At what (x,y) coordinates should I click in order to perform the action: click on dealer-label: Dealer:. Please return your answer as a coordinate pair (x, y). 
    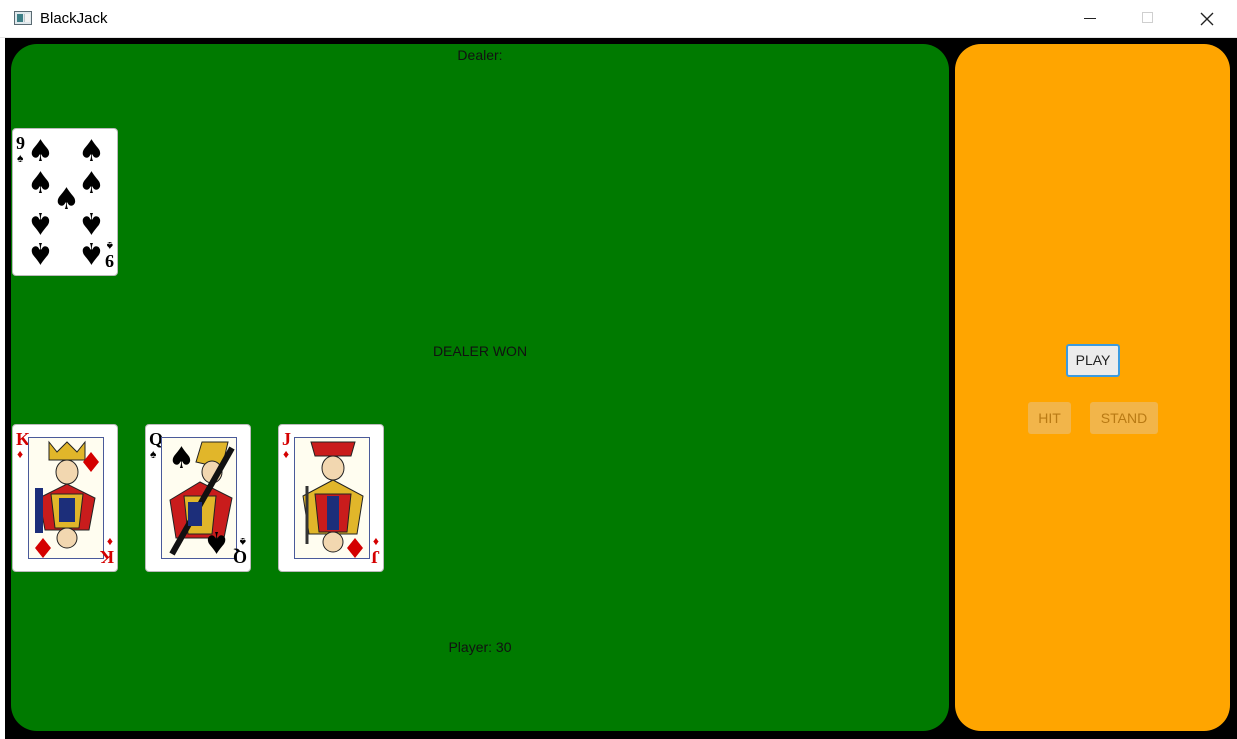
    Looking at the image, I should click on (480, 55).